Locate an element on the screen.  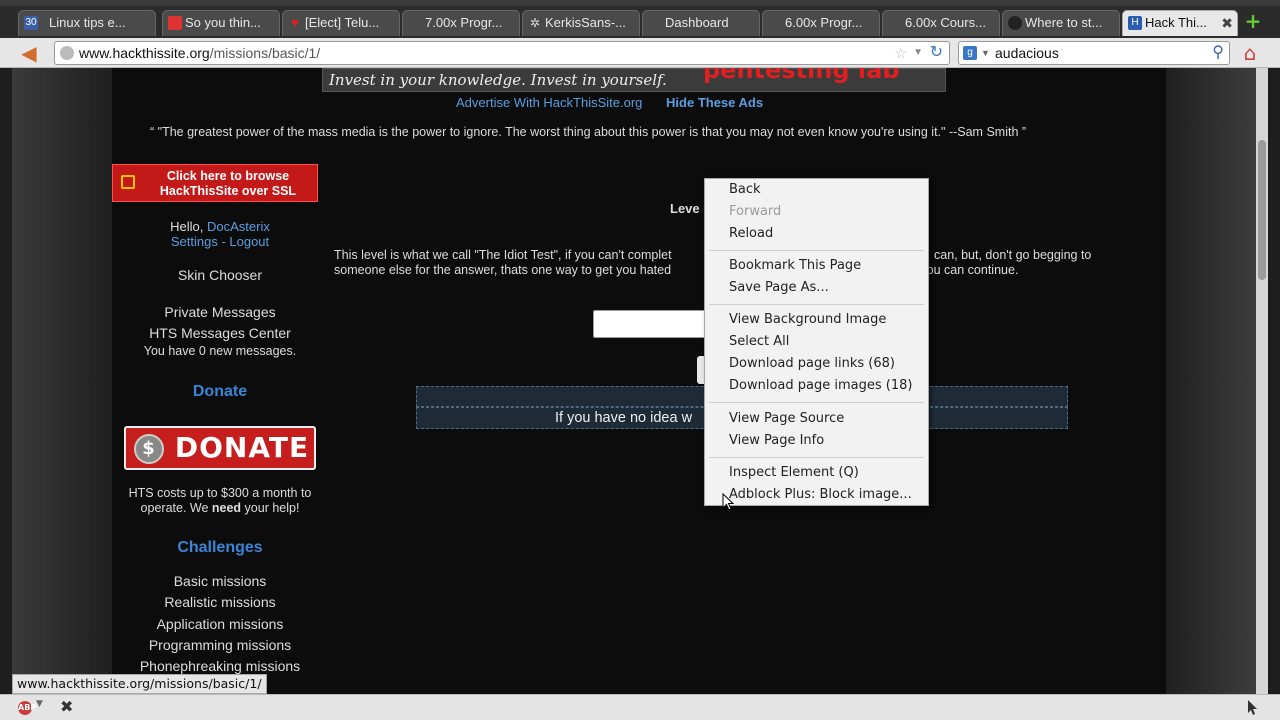
logout-link: Logout is located at coordinates (249, 241).